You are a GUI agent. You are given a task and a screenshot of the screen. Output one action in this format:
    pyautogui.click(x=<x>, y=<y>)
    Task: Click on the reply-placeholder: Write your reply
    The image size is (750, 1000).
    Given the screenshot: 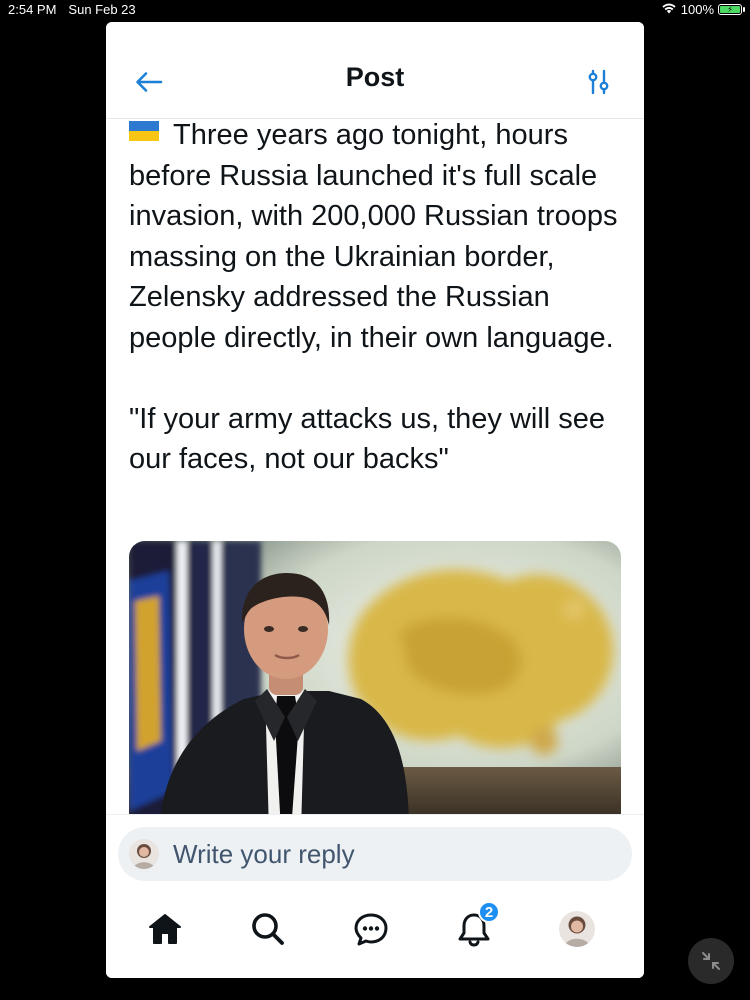 What is the action you would take?
    pyautogui.click(x=264, y=853)
    